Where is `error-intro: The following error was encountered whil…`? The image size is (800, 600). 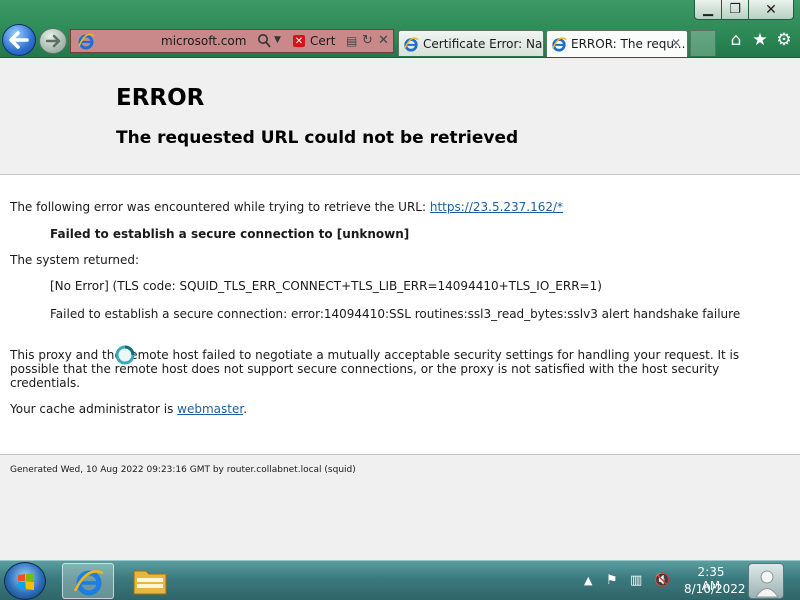
error-intro: The following error was encountered whil… is located at coordinates (286, 207).